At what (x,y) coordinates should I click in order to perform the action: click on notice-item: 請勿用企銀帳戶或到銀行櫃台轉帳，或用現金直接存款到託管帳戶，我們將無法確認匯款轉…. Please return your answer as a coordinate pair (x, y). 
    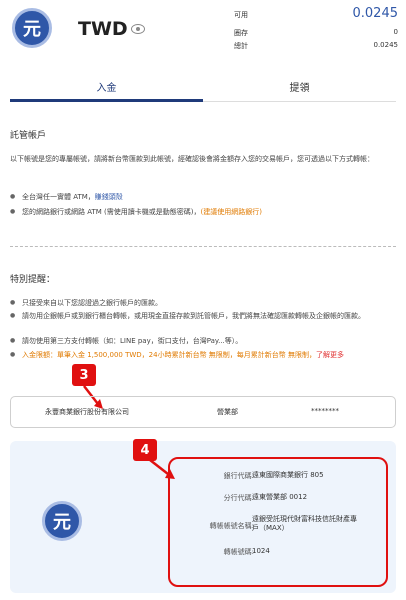
    Looking at the image, I should click on (203, 316).